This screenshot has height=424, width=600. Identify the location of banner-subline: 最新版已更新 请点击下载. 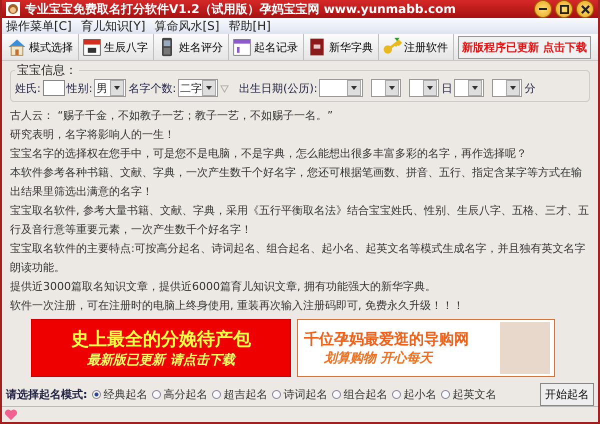
(161, 360).